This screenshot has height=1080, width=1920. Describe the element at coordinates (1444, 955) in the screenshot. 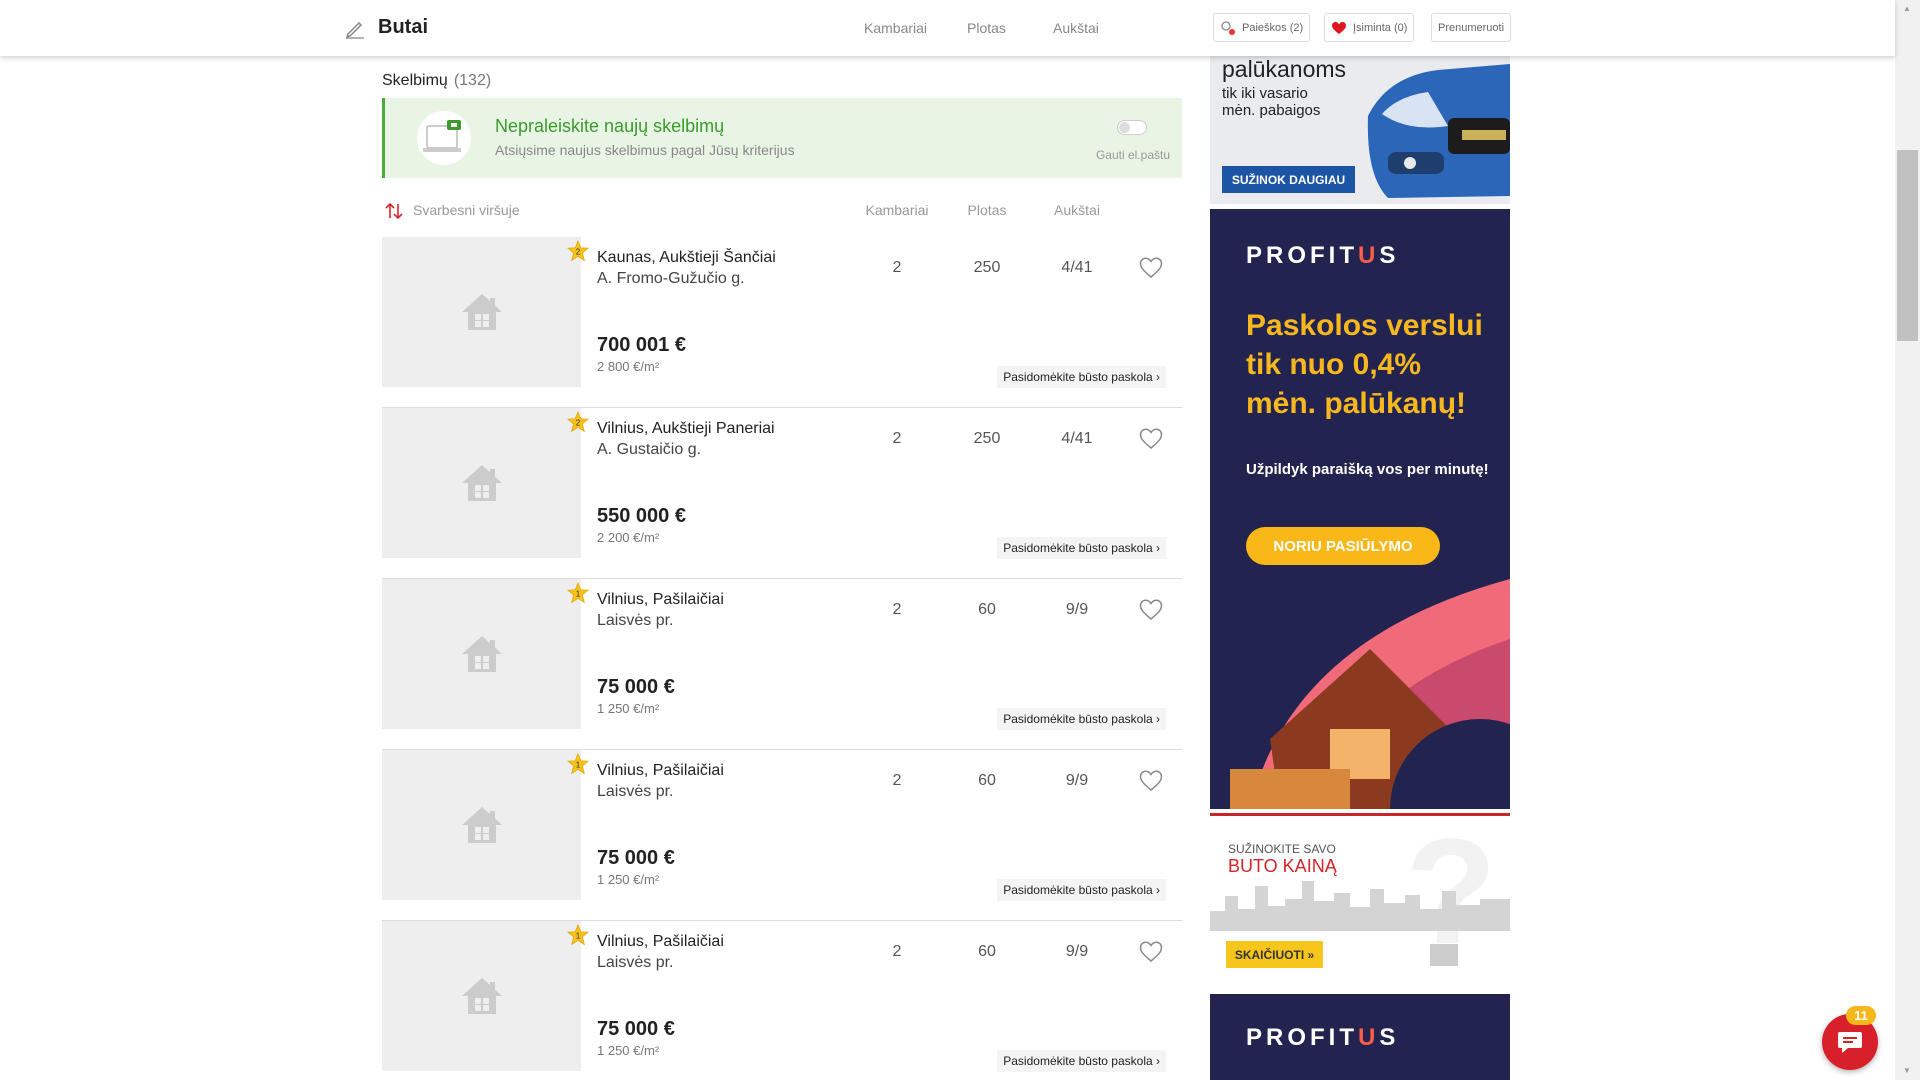

I see `ad-close-square` at that location.